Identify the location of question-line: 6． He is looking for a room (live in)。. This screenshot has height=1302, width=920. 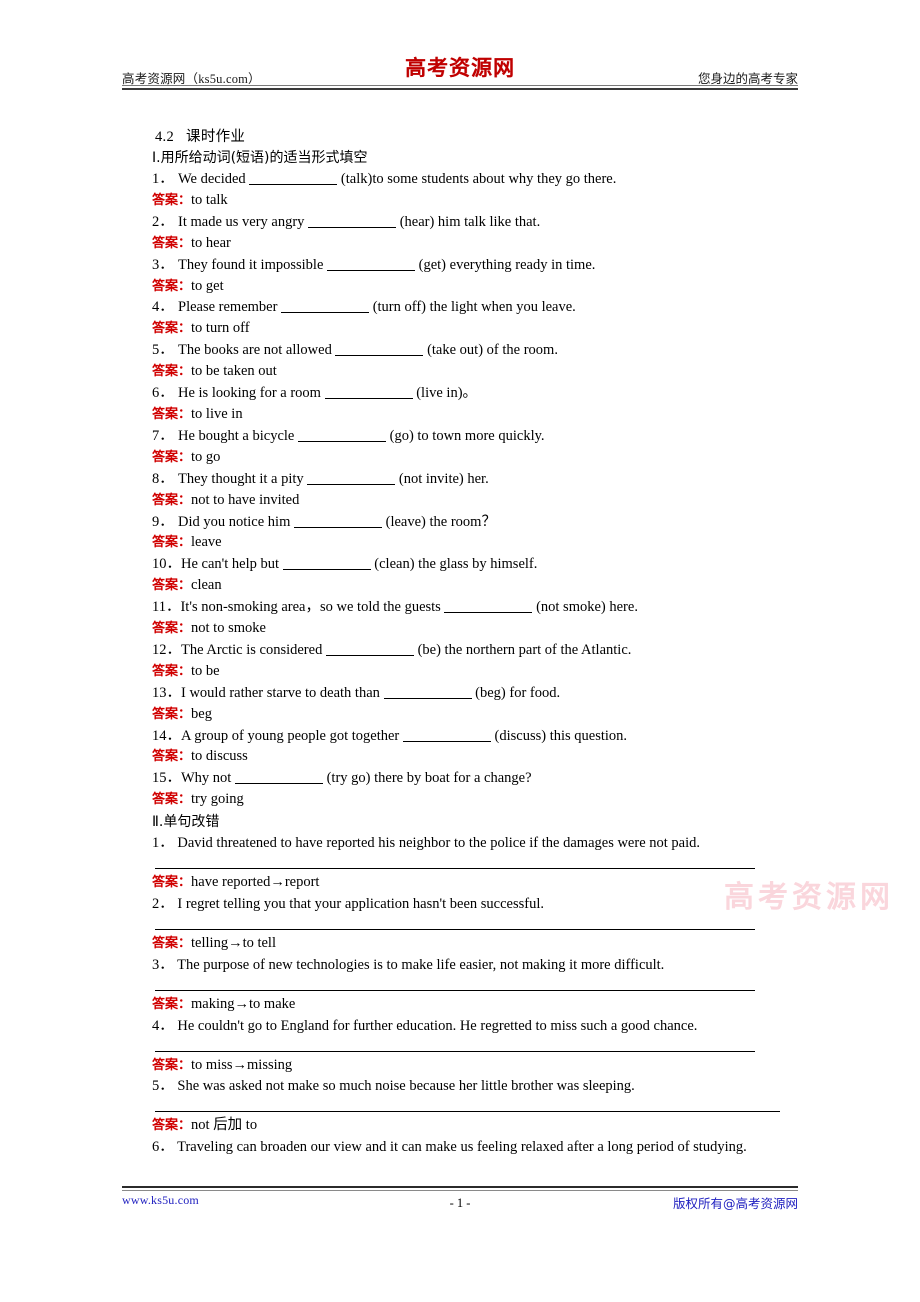
(475, 393).